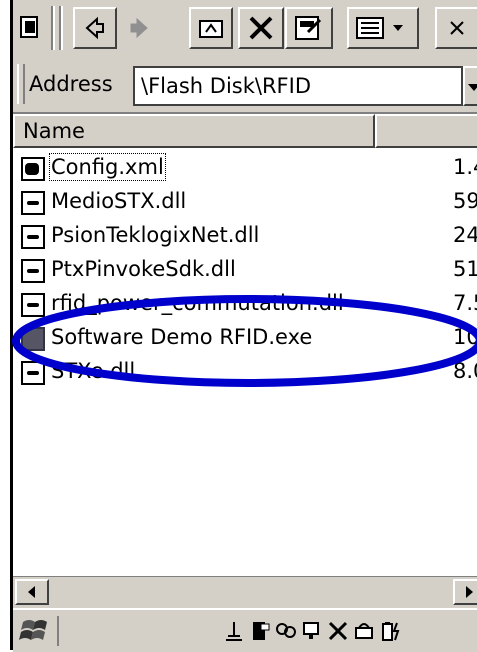  What do you see at coordinates (298, 86) in the screenshot?
I see `address-input: \Flash Disk\RFID` at bounding box center [298, 86].